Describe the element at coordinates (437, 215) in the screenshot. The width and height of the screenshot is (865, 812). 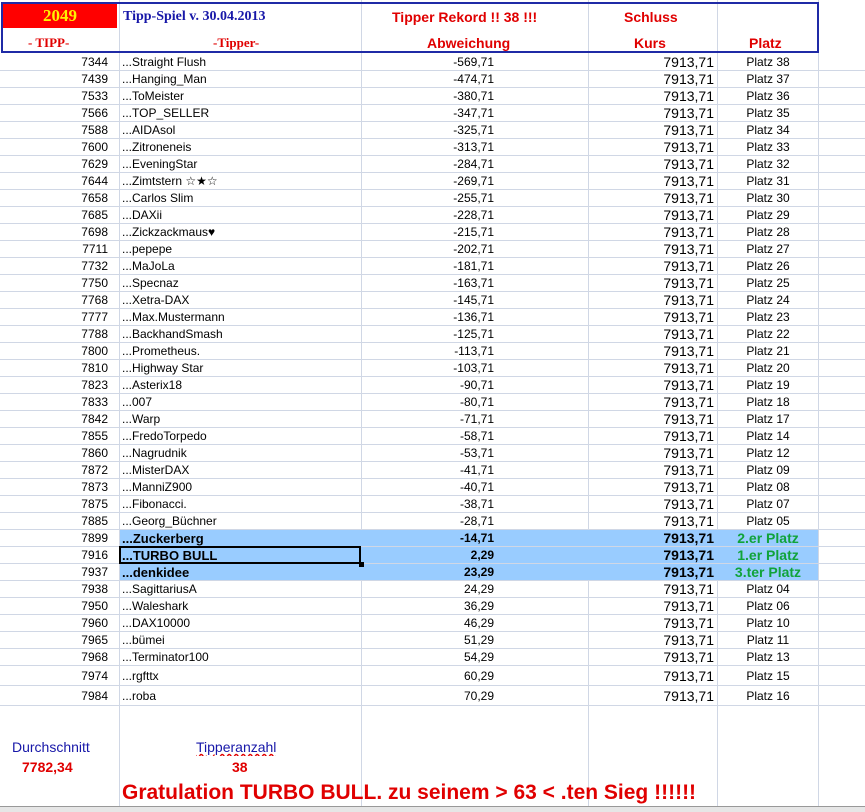
I see `cell-abweichung: -228,71` at that location.